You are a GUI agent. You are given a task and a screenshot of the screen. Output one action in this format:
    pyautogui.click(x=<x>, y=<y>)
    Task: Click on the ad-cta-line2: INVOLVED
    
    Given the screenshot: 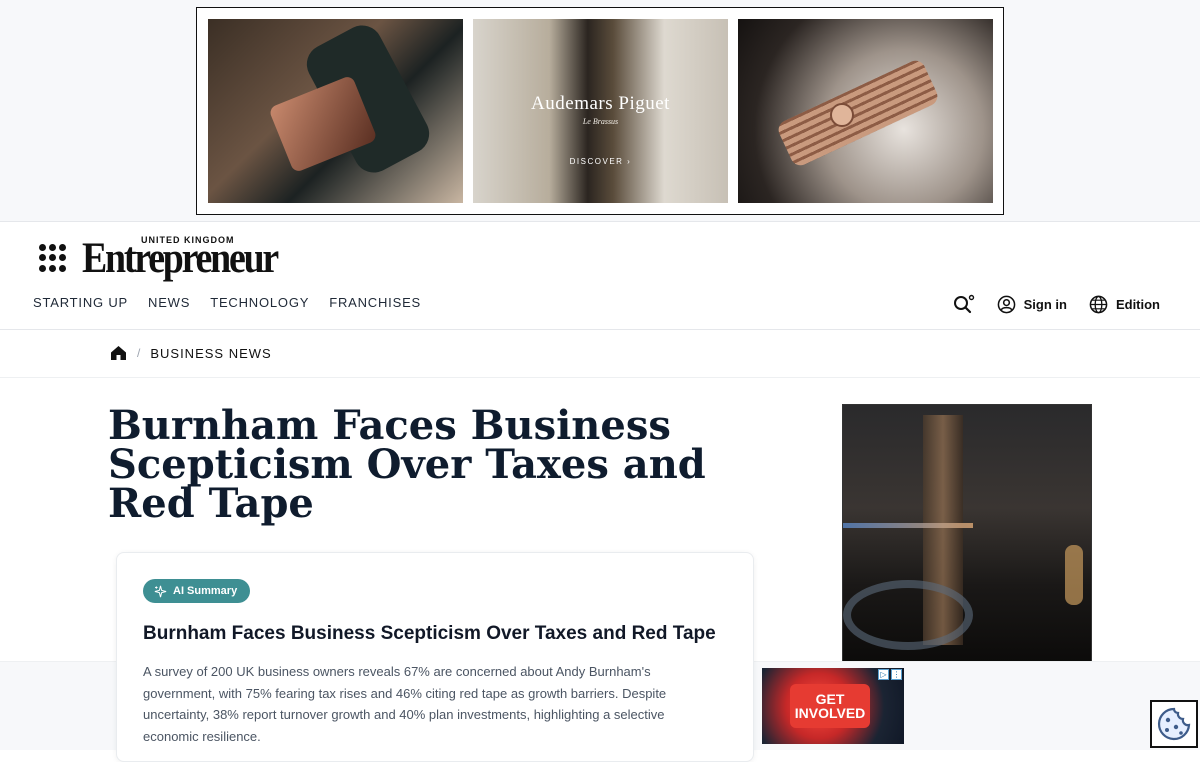 What is the action you would take?
    pyautogui.click(x=830, y=713)
    